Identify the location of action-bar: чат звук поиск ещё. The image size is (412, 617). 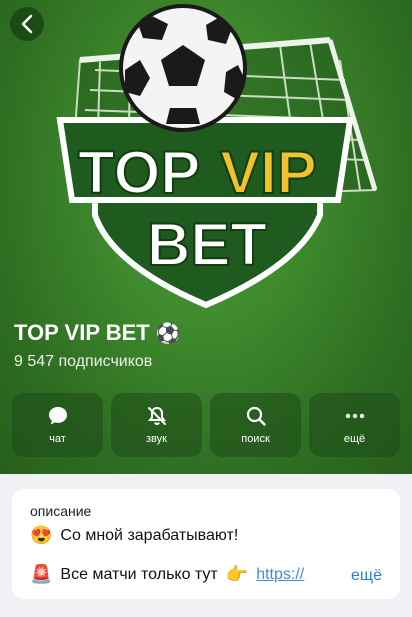
(206, 425).